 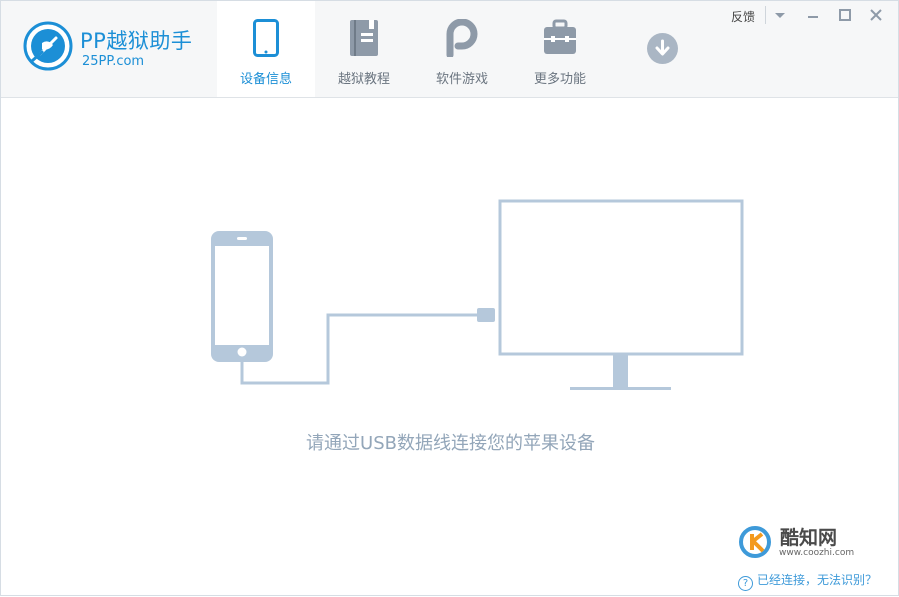 What do you see at coordinates (813, 15) in the screenshot?
I see `minimize-icon` at bounding box center [813, 15].